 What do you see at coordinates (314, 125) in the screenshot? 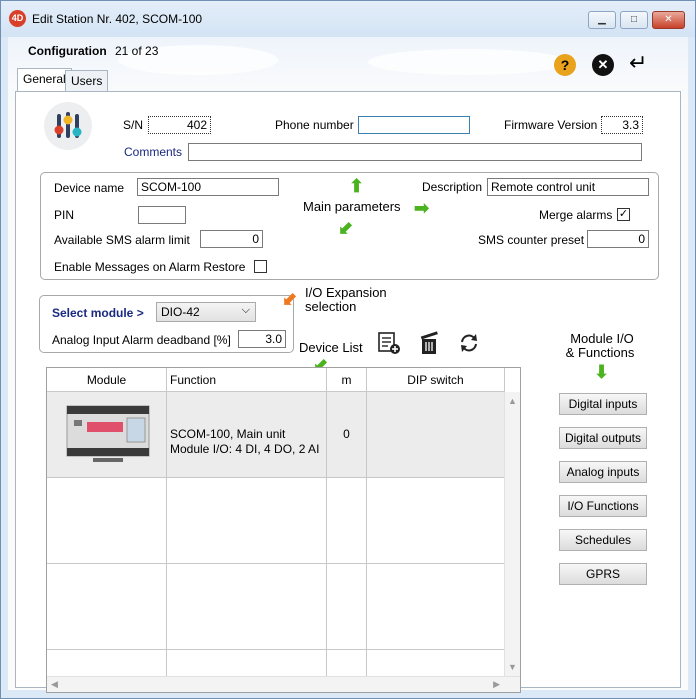
I see `phone-number-label: Phone number` at bounding box center [314, 125].